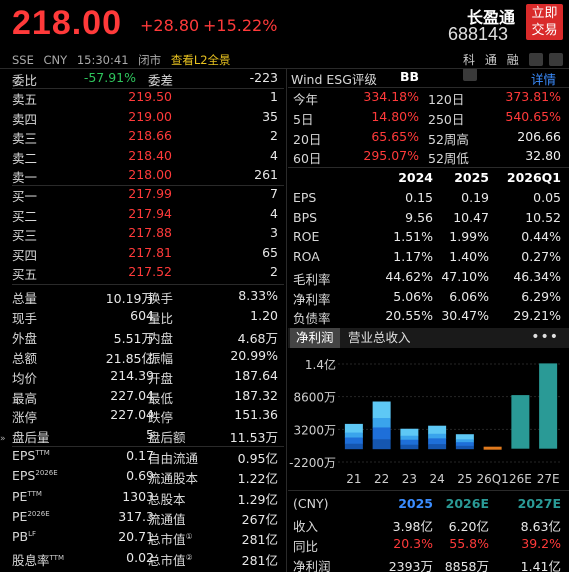 This screenshot has height=572, width=569. What do you see at coordinates (150, 135) in the screenshot?
I see `ask-price: 218.66` at bounding box center [150, 135].